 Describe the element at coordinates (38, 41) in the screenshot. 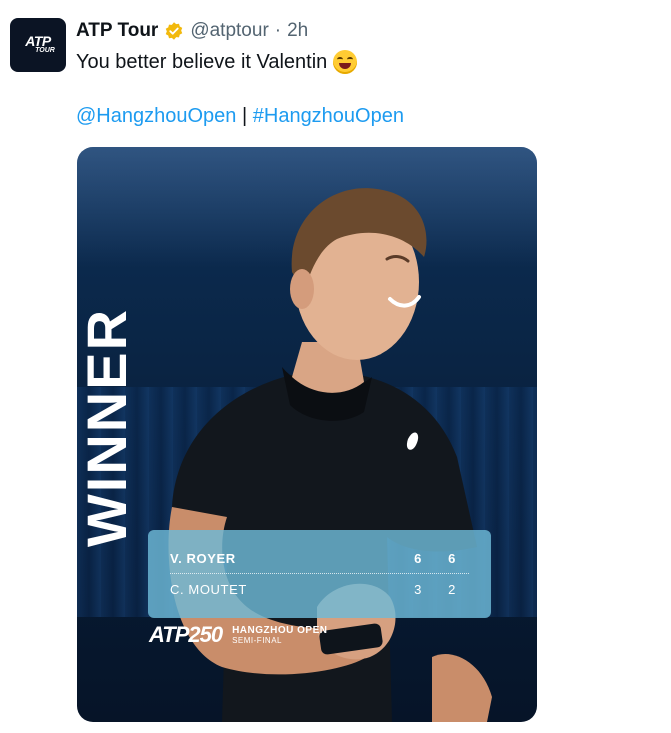

I see `avatar-logo-text: ATP` at that location.